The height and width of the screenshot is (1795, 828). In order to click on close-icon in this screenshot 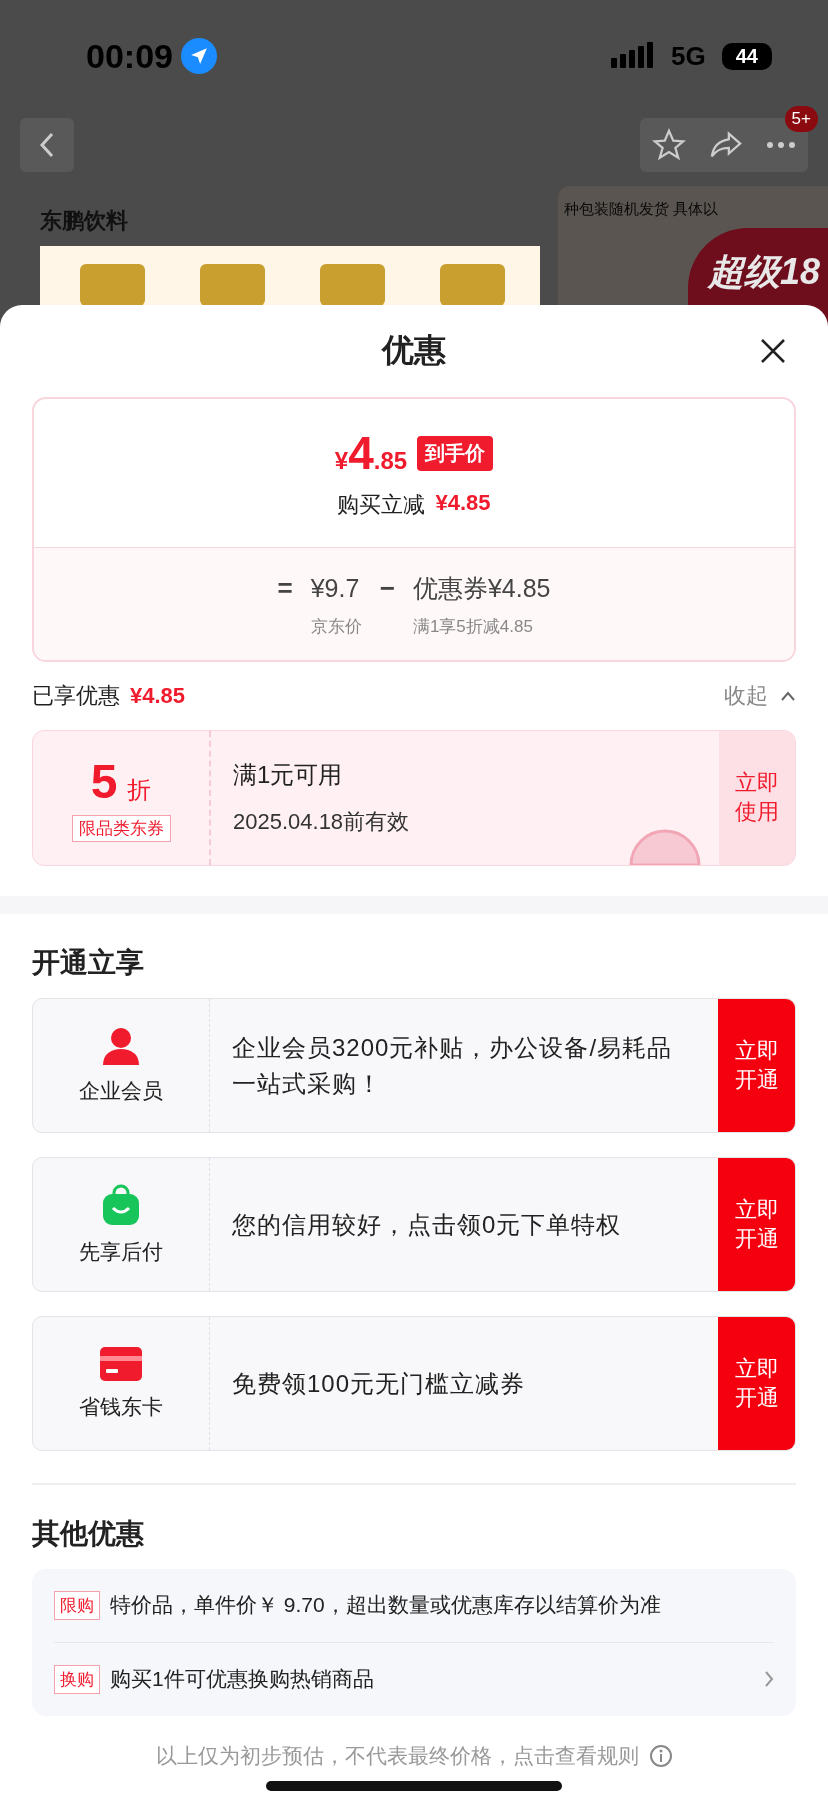, I will do `click(773, 351)`.